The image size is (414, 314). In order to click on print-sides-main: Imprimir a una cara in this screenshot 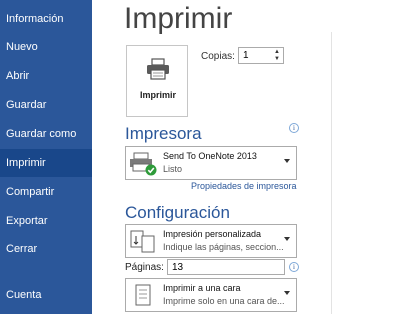, I will do `click(202, 288)`.